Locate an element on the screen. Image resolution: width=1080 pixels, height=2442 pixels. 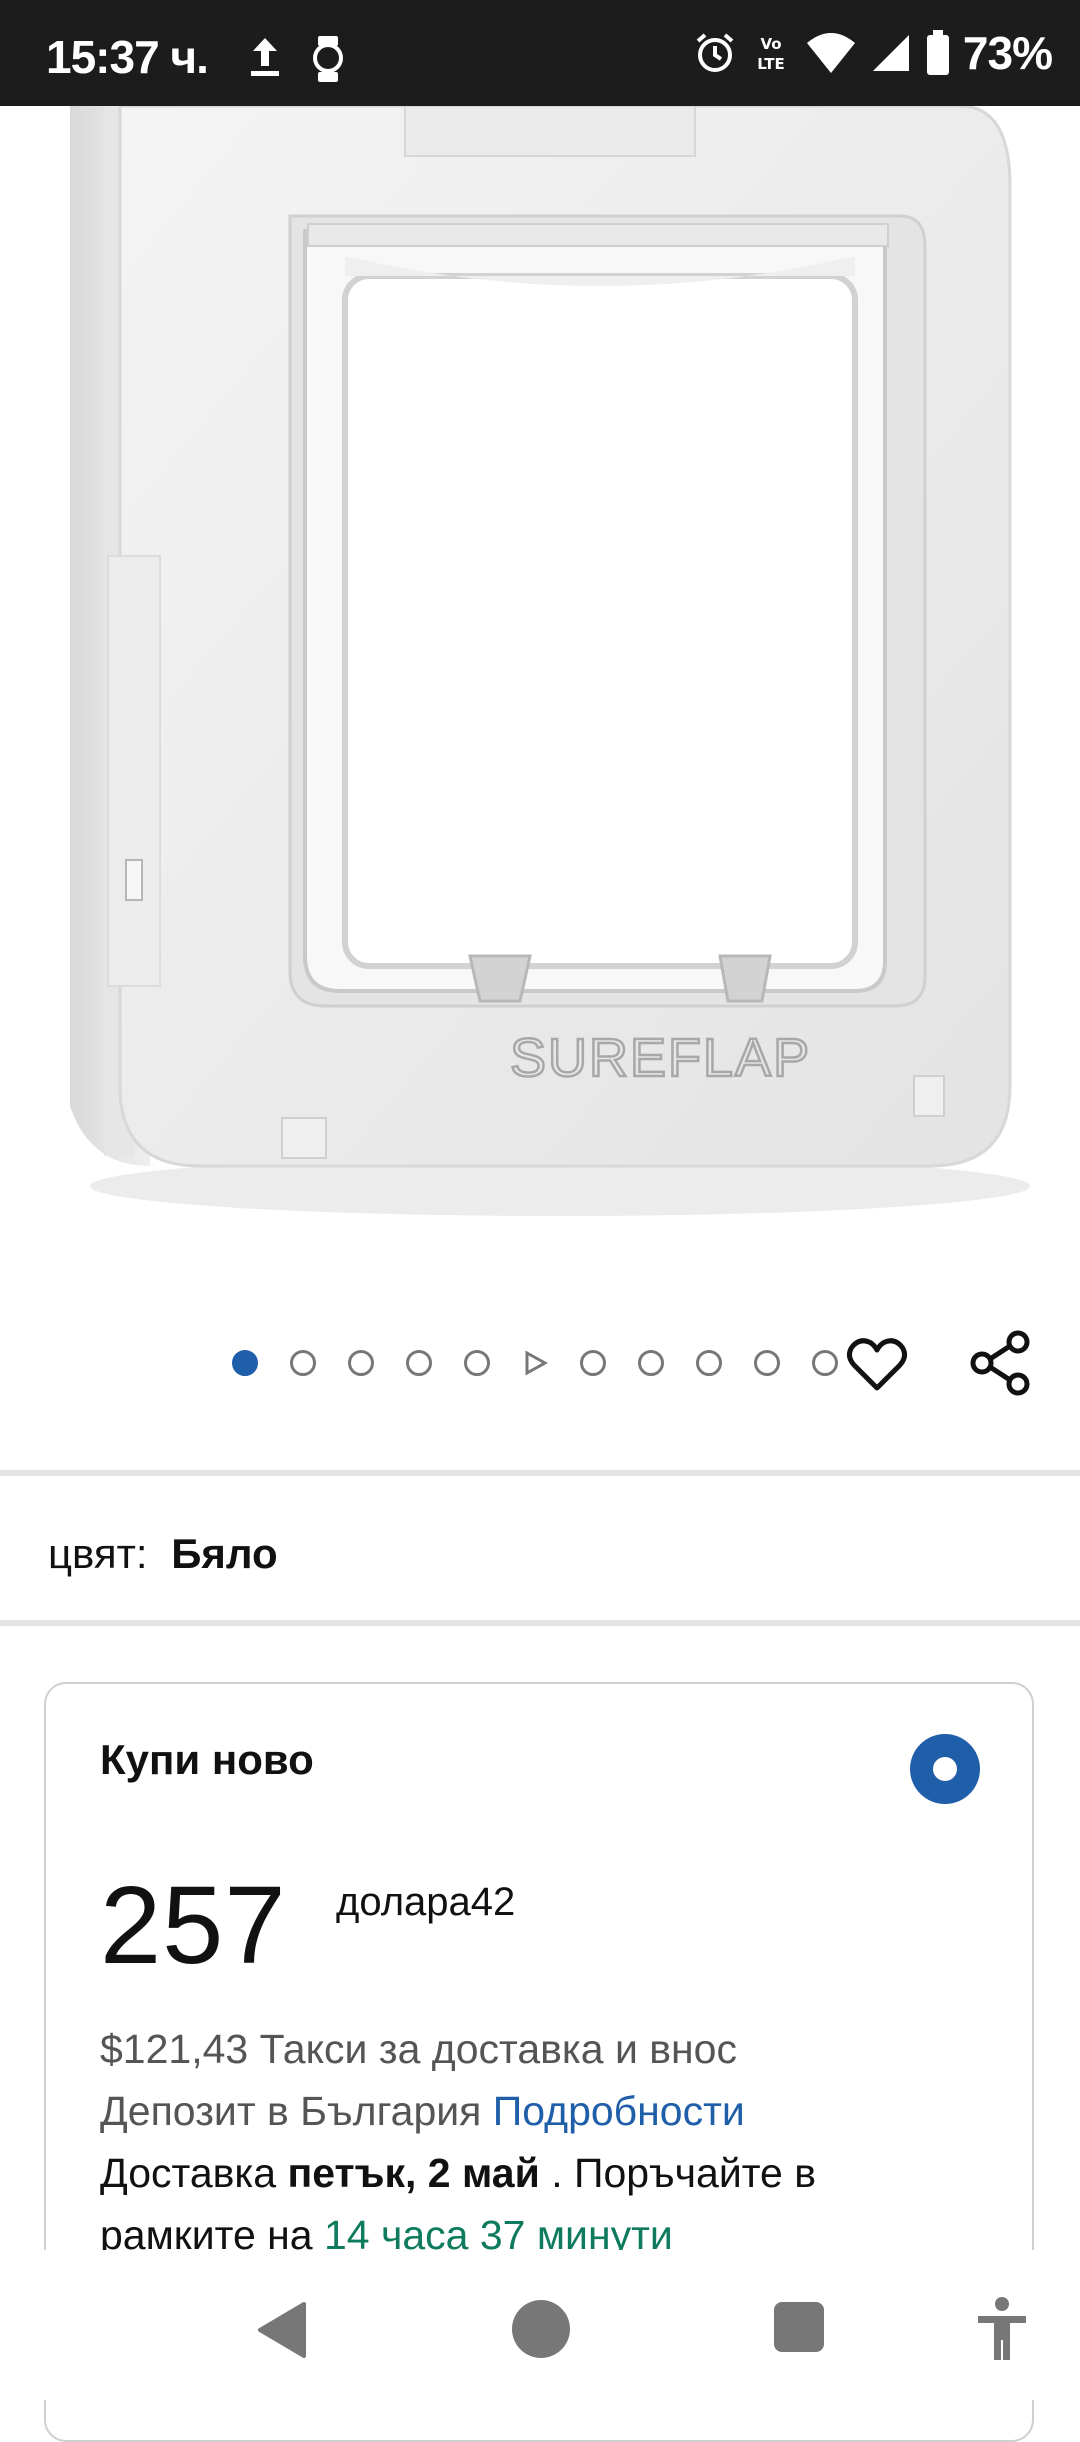
smartwatch-icon is located at coordinates (328, 59).